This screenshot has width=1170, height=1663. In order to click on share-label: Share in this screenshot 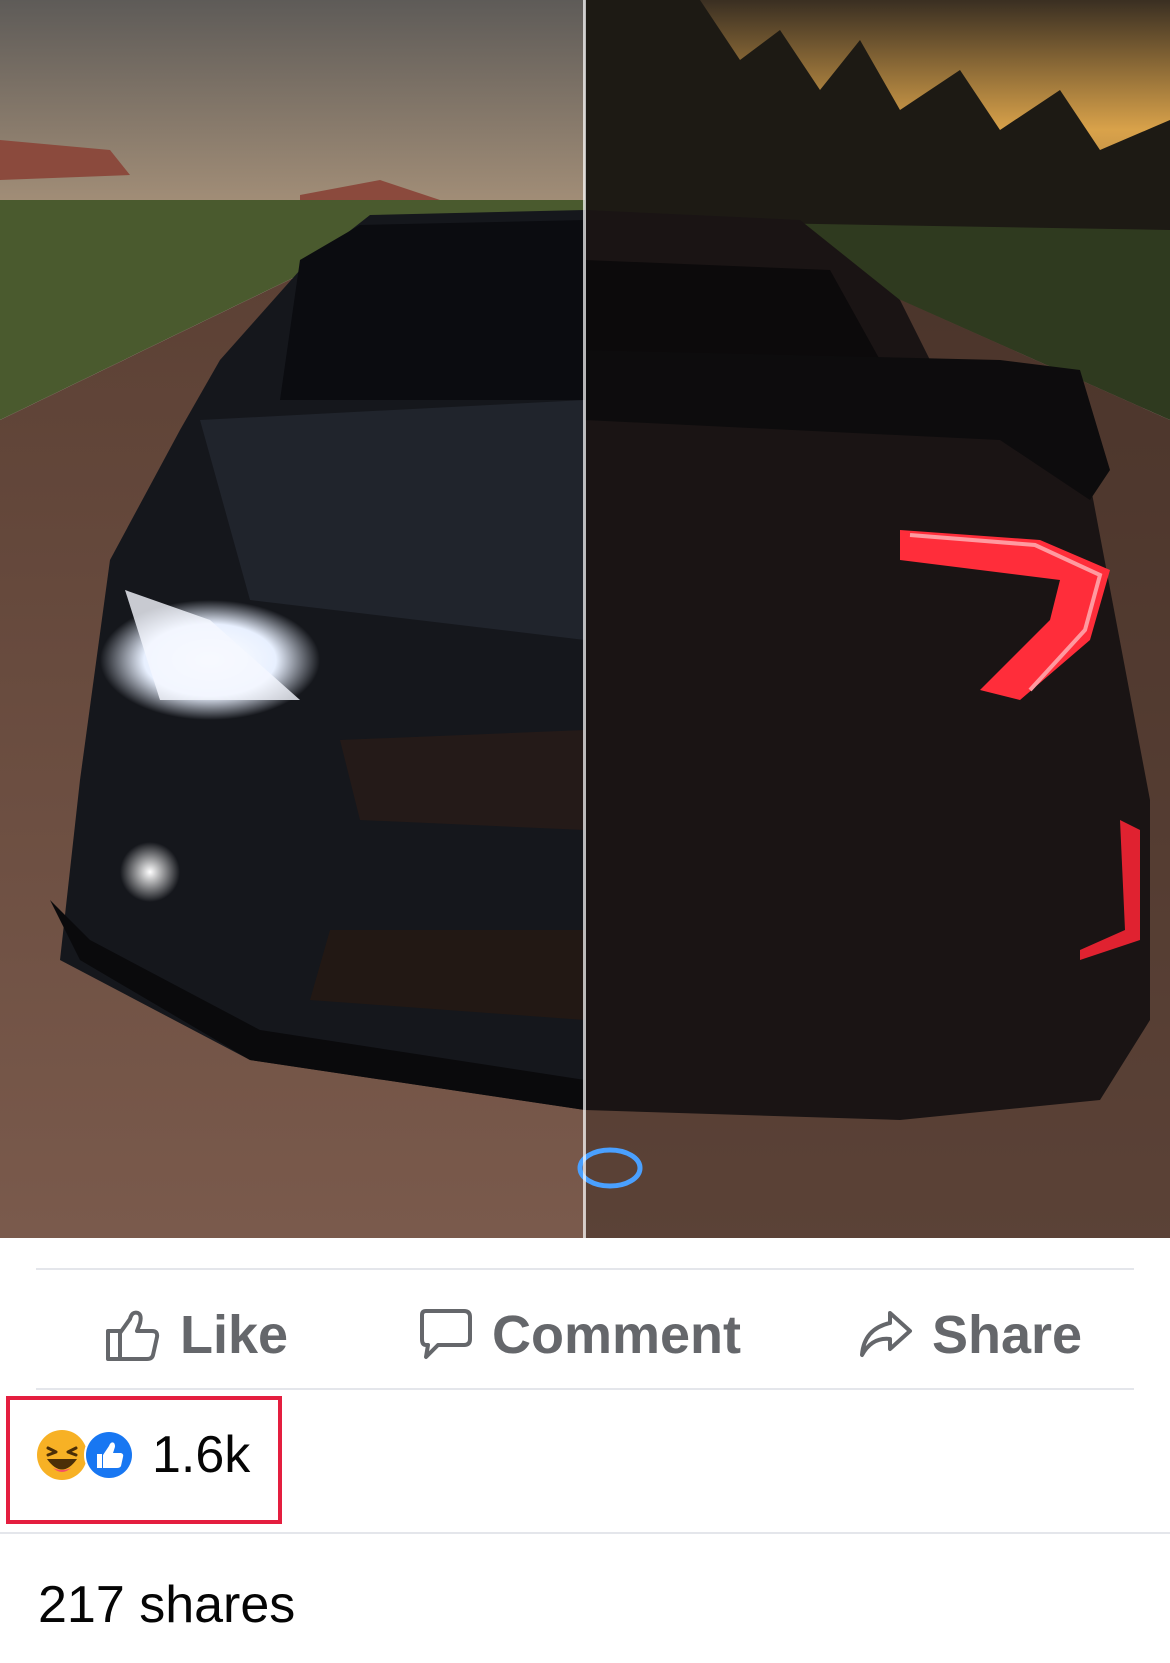, I will do `click(1007, 1335)`.